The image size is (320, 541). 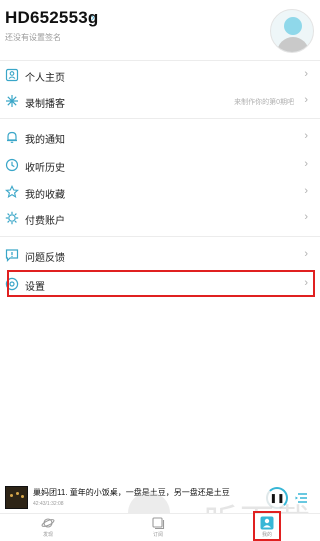 What do you see at coordinates (47, 535) in the screenshot?
I see `tab-label: 发现` at bounding box center [47, 535].